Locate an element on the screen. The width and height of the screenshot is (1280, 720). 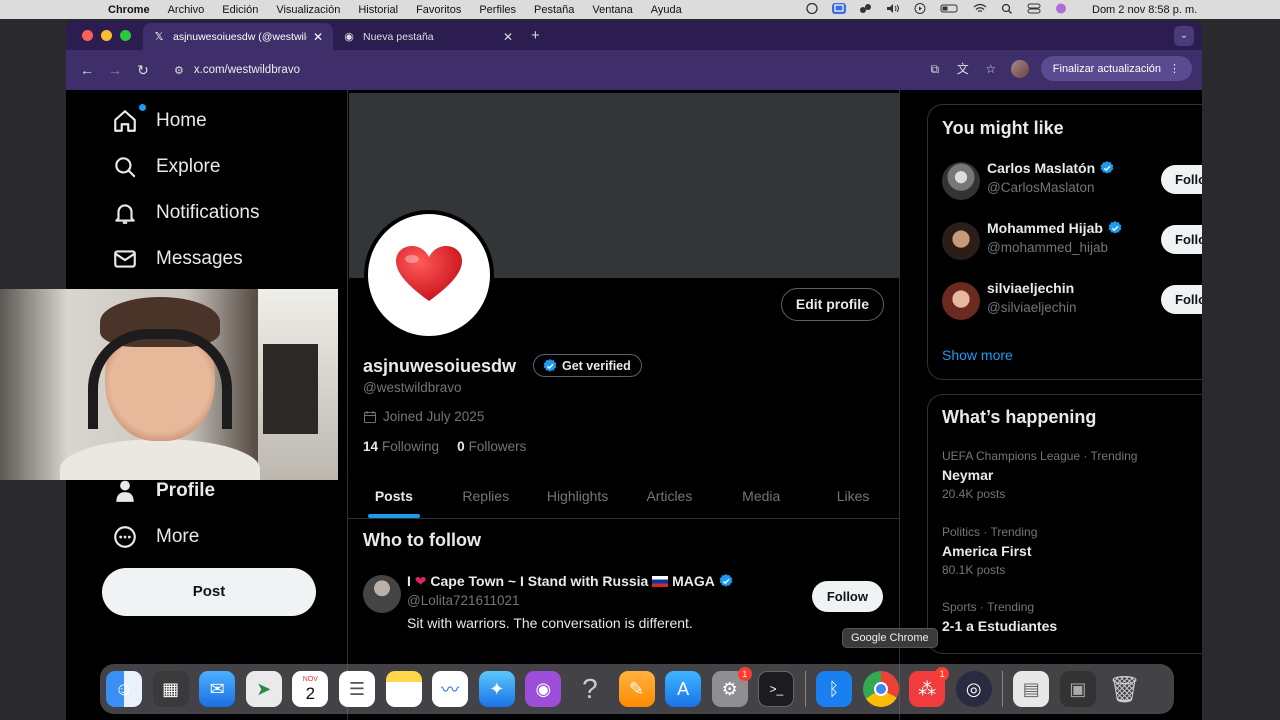
screenshot-stack-icon: ▣ is located at coordinates (1077, 689).